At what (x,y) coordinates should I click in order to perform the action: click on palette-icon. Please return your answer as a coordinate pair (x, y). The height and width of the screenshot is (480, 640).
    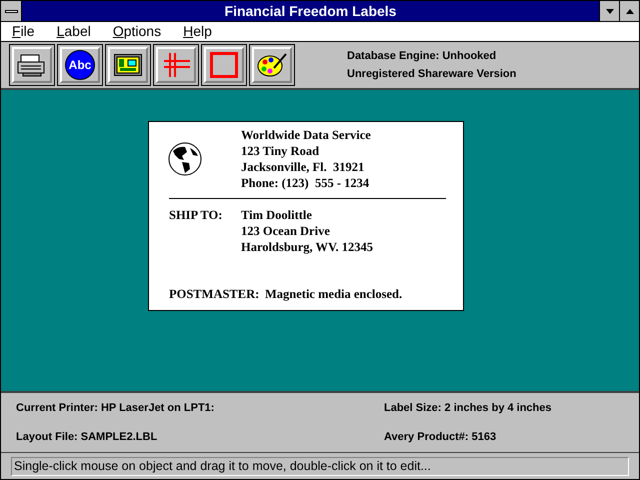
    Looking at the image, I should click on (272, 65).